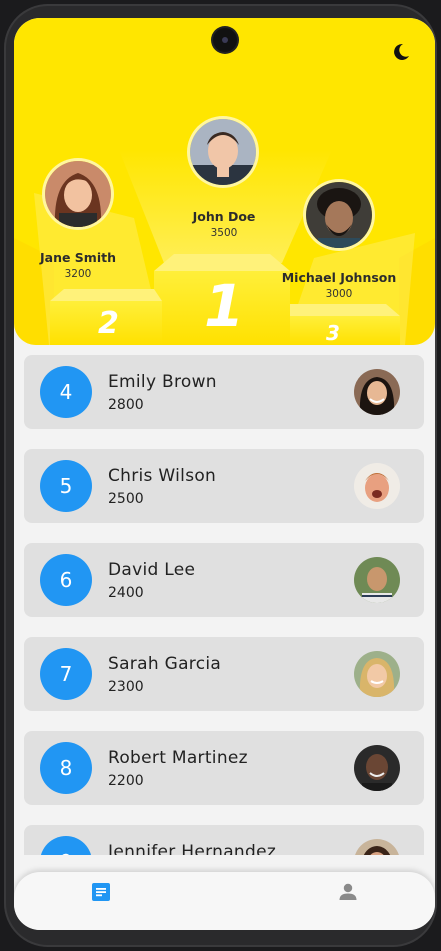  Describe the element at coordinates (339, 215) in the screenshot. I see `third-place-avatar` at that location.